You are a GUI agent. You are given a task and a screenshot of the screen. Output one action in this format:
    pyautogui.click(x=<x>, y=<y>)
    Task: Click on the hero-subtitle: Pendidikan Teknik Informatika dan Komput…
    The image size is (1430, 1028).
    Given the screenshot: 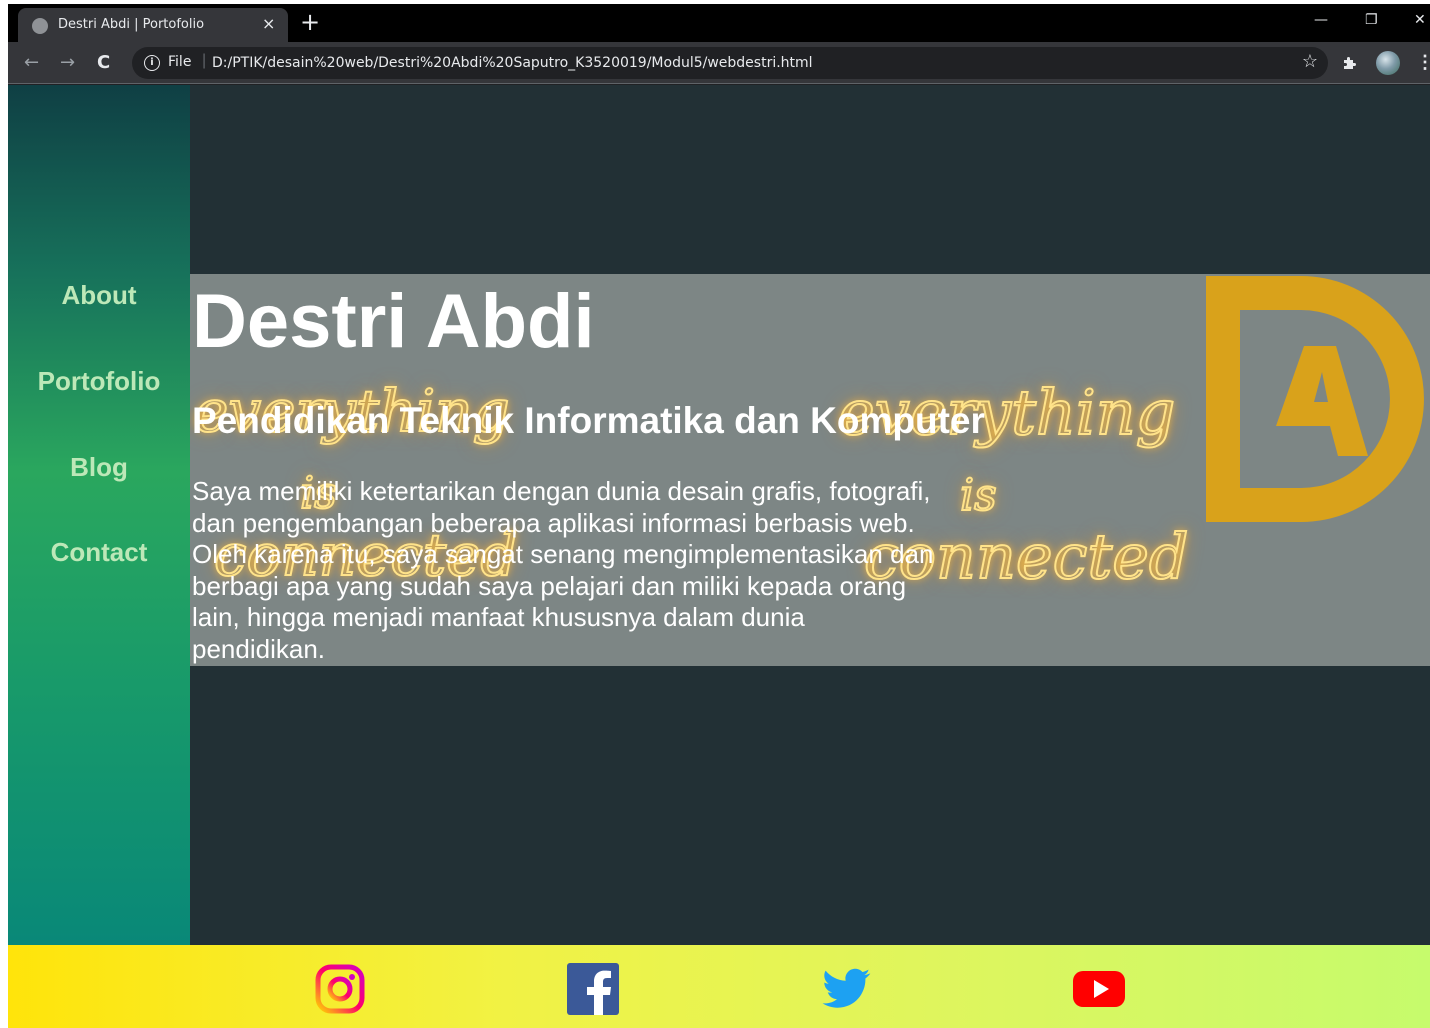 What is the action you would take?
    pyautogui.click(x=588, y=420)
    